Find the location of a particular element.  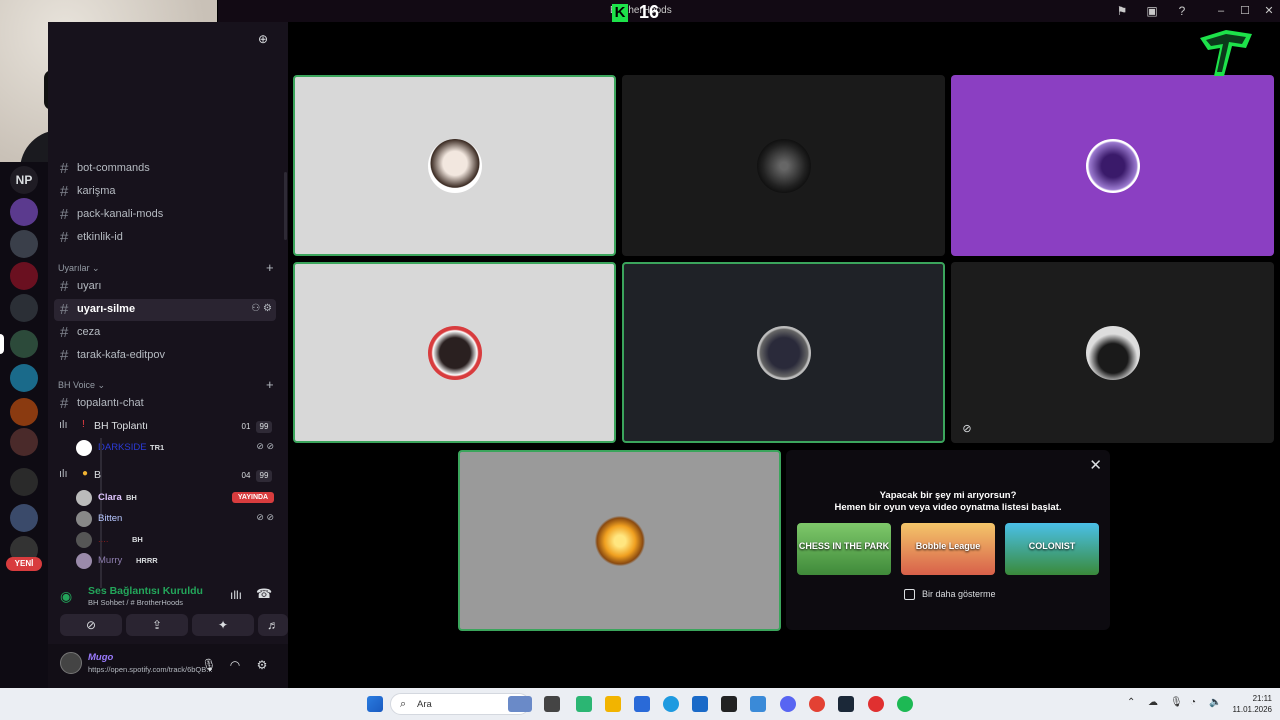

channel-ceza: # ceza is located at coordinates (165, 333).